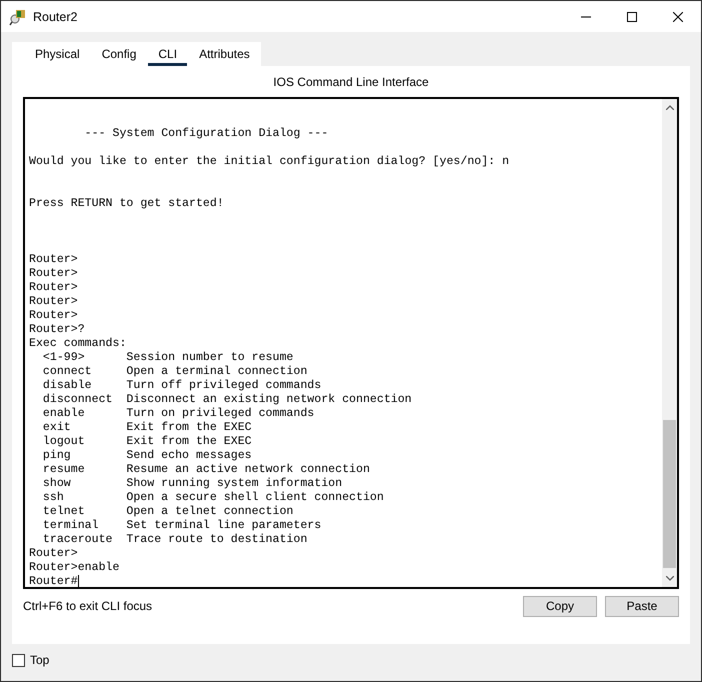  I want to click on command-name: ping, so click(57, 456).